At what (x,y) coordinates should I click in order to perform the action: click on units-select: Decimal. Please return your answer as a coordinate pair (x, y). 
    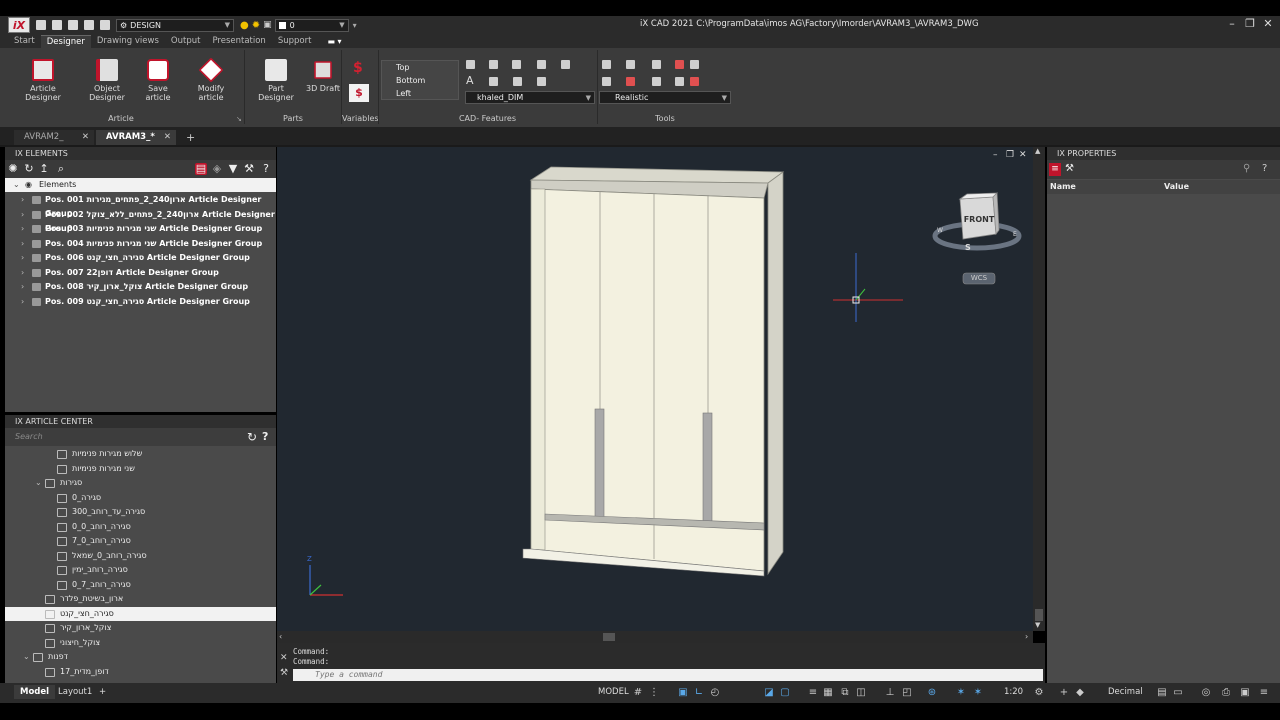
    Looking at the image, I should click on (1125, 692).